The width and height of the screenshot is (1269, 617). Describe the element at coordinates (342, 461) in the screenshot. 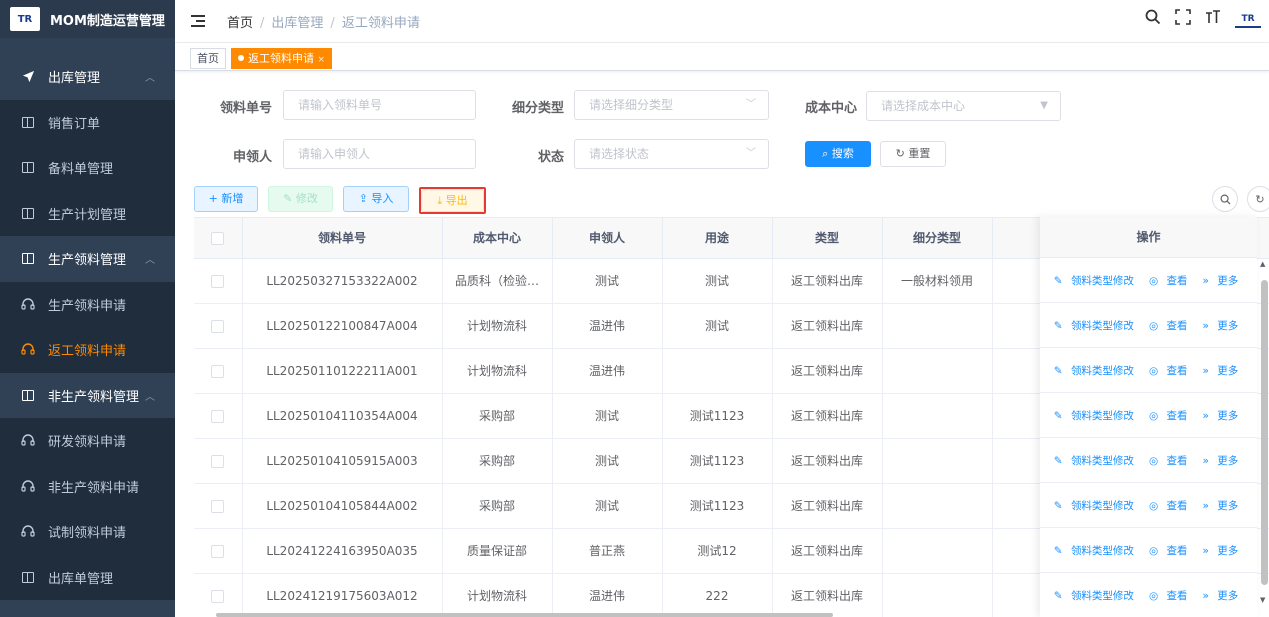

I see `cell-order-no: LL20250104105915A003` at that location.